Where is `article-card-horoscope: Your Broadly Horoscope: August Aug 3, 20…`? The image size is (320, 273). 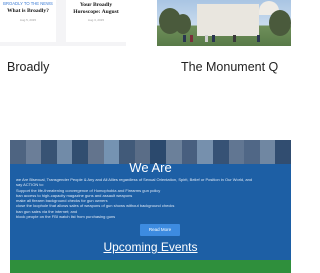 article-card-horoscope: Your Broadly Horoscope: August Aug 3, 20… is located at coordinates (96, 21).